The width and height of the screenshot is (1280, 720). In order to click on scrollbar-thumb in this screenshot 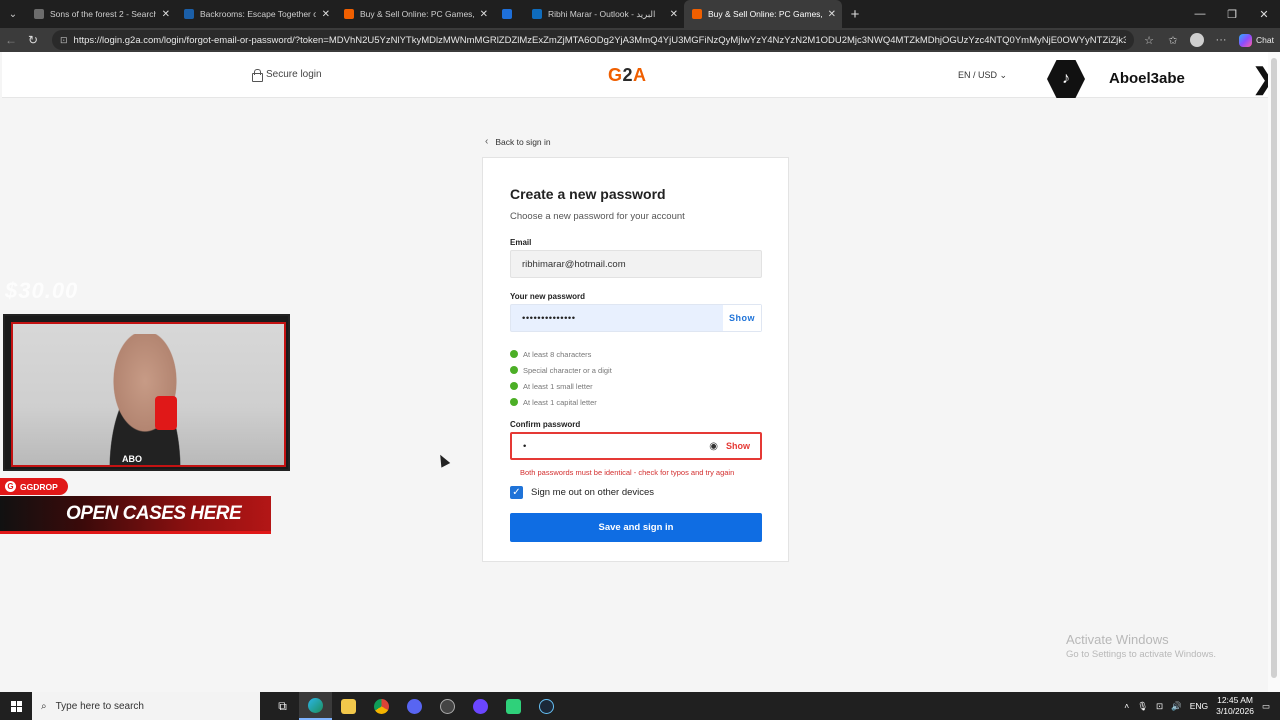, I will do `click(1274, 368)`.